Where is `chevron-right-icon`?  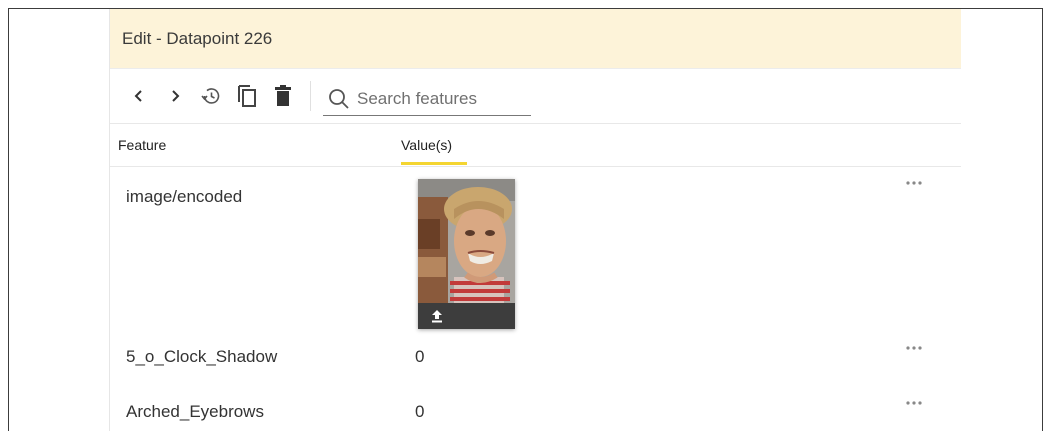
chevron-right-icon is located at coordinates (176, 96).